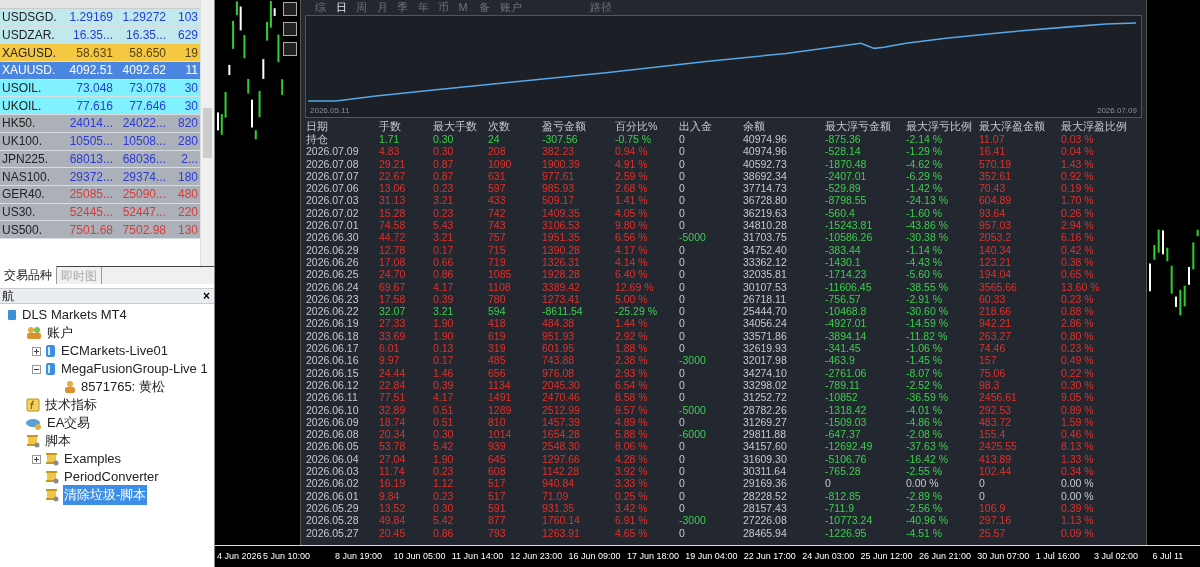 This screenshot has height=567, width=1200. I want to click on table-cell-text: 0.65 %, so click(1078, 274).